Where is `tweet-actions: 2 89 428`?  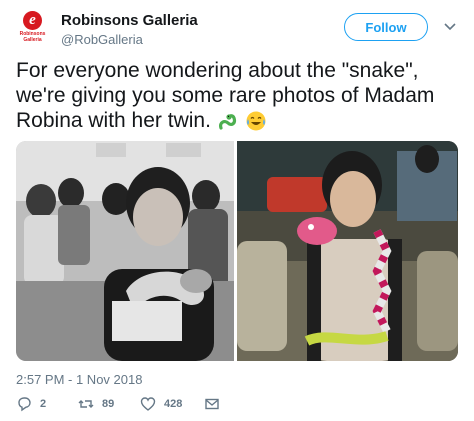 tweet-actions: 2 89 428 is located at coordinates (166, 406).